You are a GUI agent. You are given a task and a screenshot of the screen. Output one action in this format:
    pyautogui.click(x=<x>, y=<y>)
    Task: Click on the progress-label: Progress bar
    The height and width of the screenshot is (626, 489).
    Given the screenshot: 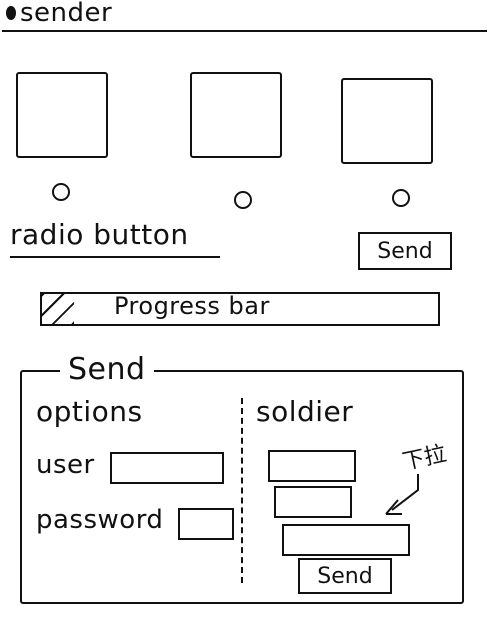 What is the action you would take?
    pyautogui.click(x=192, y=306)
    